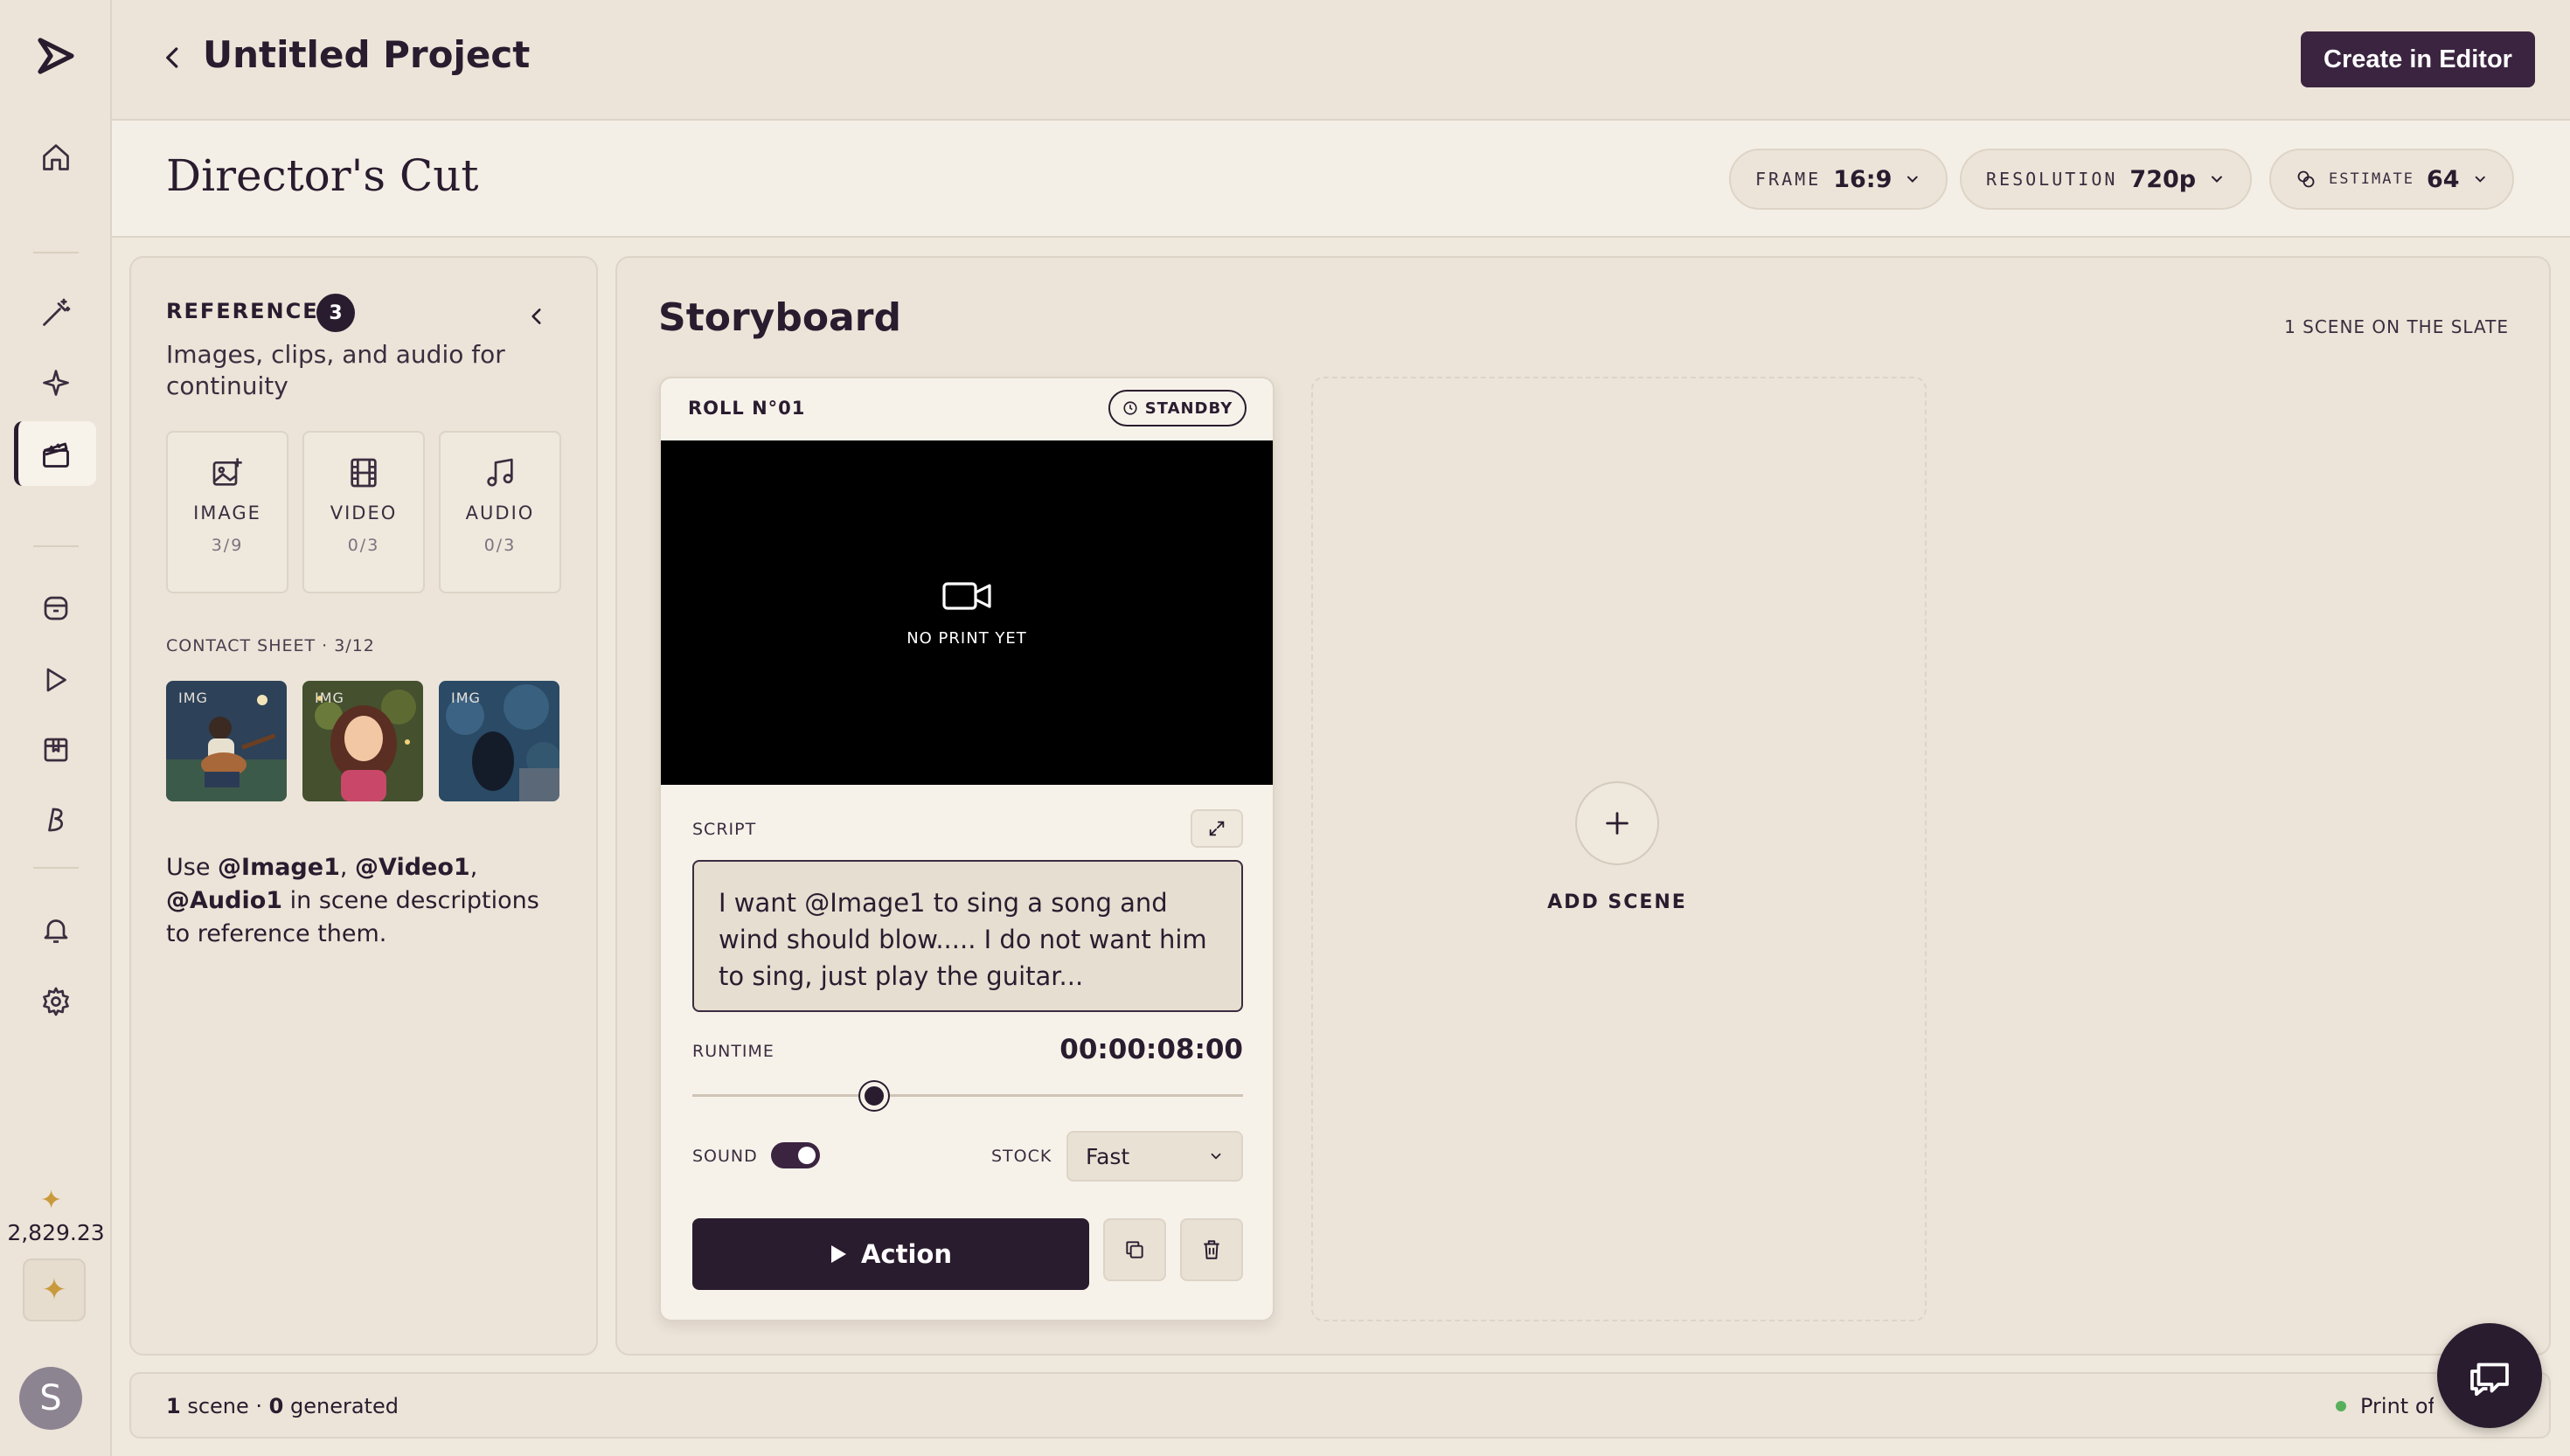  What do you see at coordinates (2052, 179) in the screenshot?
I see `resolution-label: RESOLUTION` at bounding box center [2052, 179].